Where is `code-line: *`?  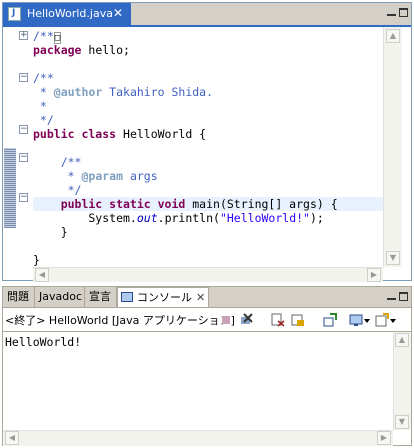 code-line: * is located at coordinates (40, 106).